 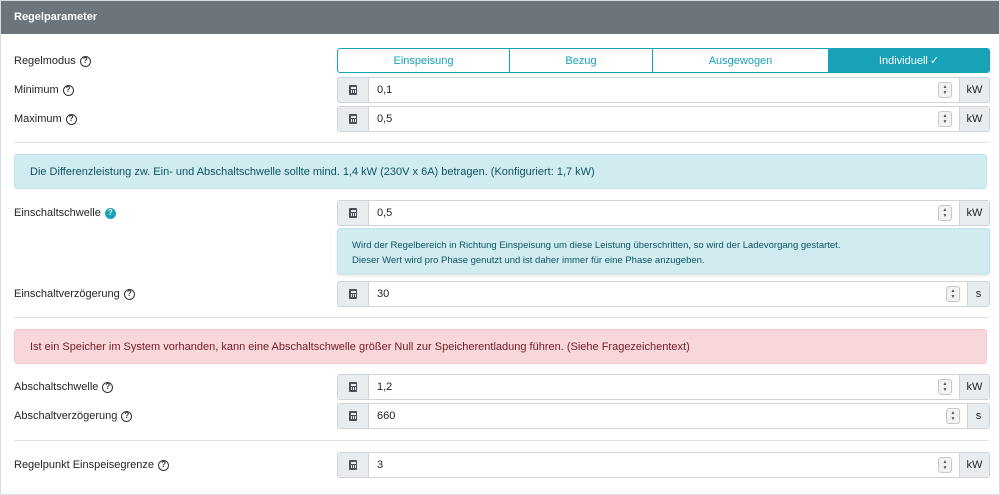 I want to click on abschaltschwelle-input: 1,2 ▲ ▼, so click(x=664, y=387).